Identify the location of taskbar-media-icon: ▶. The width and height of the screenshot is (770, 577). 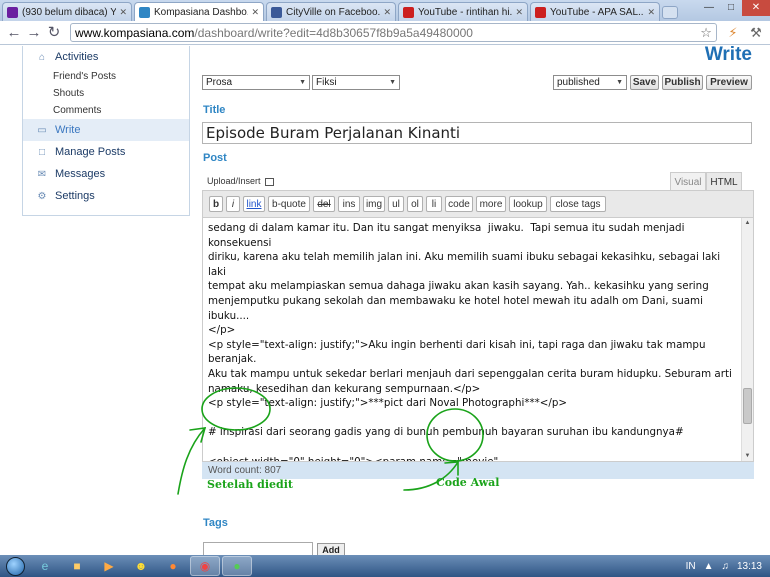
(109, 566).